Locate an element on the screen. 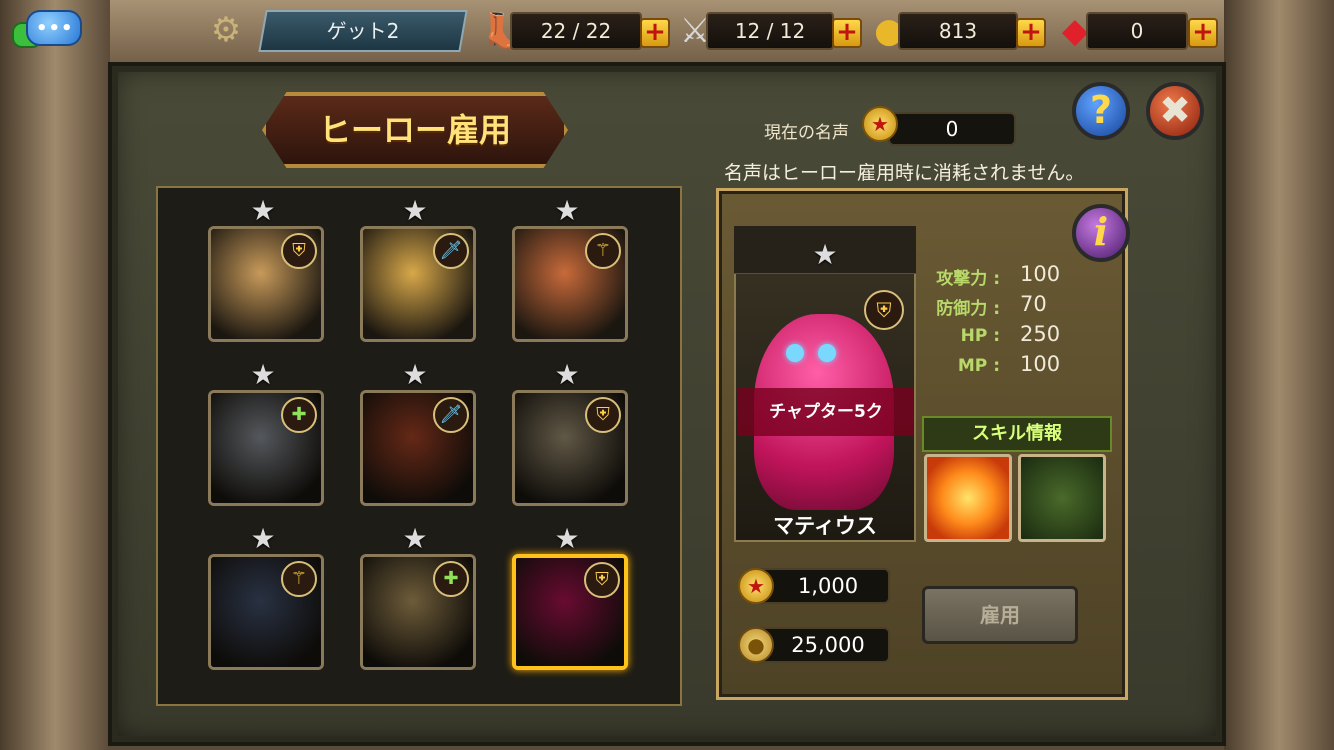 The height and width of the screenshot is (750, 1334). gear-icon: ⚙ is located at coordinates (226, 30).